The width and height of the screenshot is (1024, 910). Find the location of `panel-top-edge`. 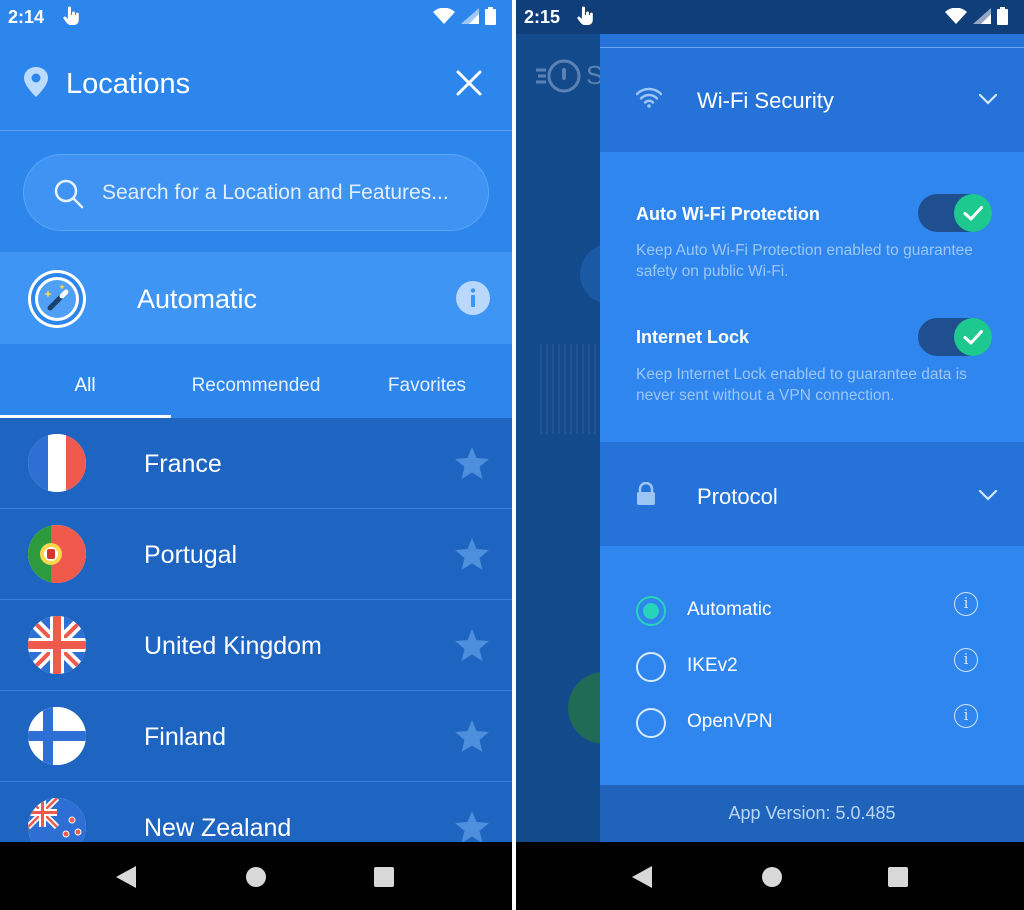

panel-top-edge is located at coordinates (812, 41).